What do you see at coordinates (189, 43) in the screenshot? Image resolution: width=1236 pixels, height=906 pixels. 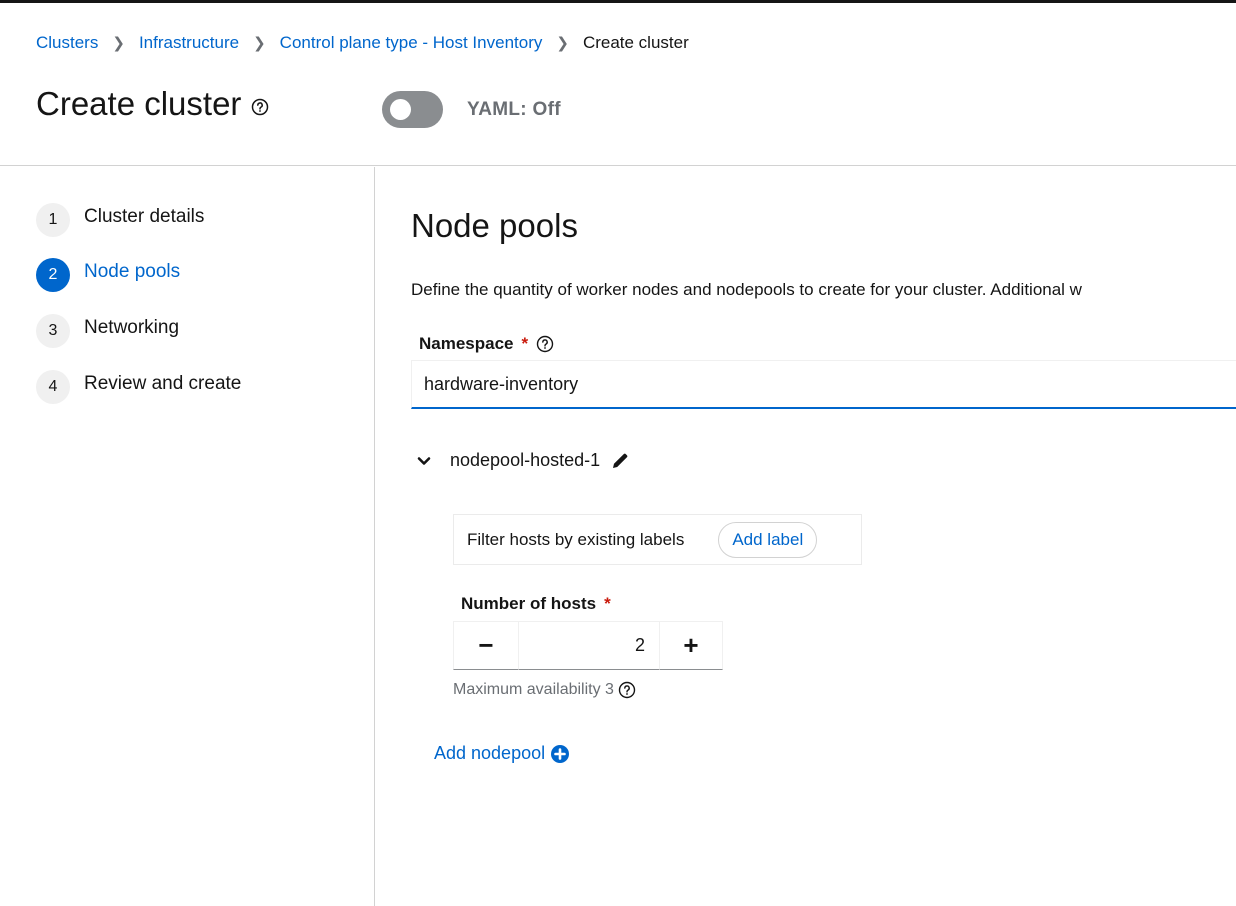 I see `breadcrumb-infrastructure: Infrastructure` at bounding box center [189, 43].